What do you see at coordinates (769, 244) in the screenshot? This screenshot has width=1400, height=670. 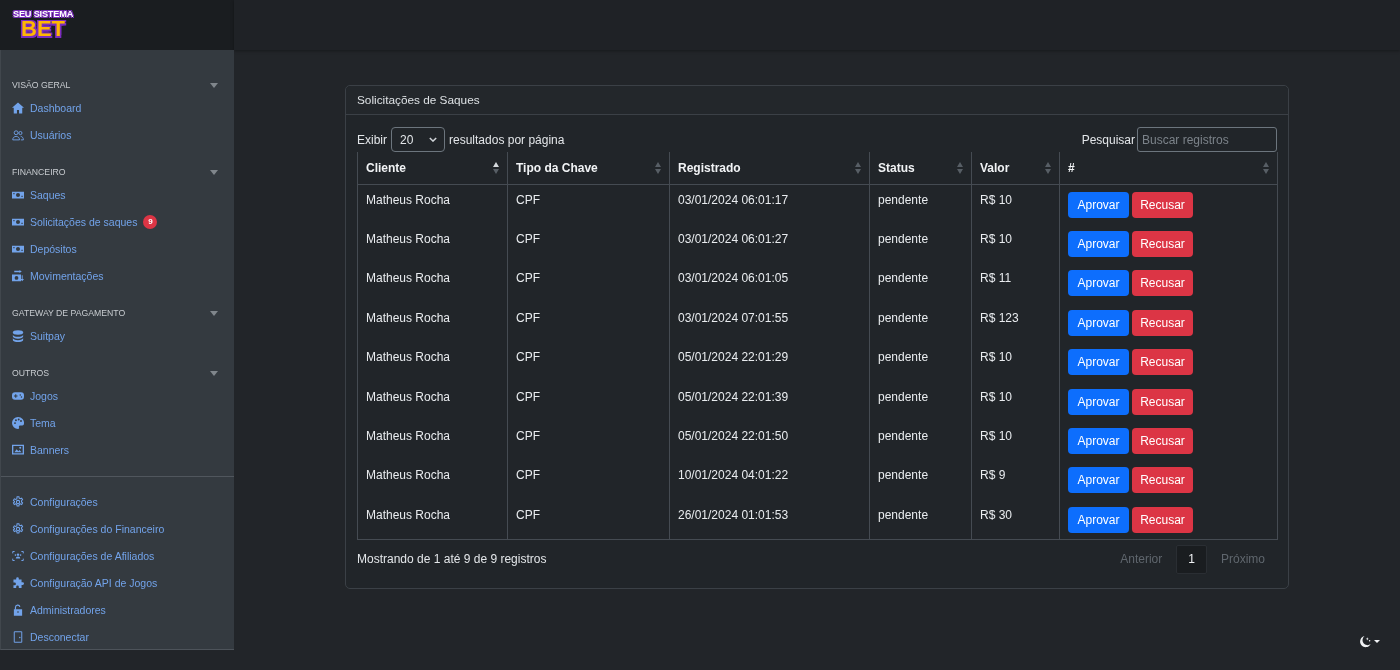 I see `table-cell: 03/01/2024 06:01:27` at bounding box center [769, 244].